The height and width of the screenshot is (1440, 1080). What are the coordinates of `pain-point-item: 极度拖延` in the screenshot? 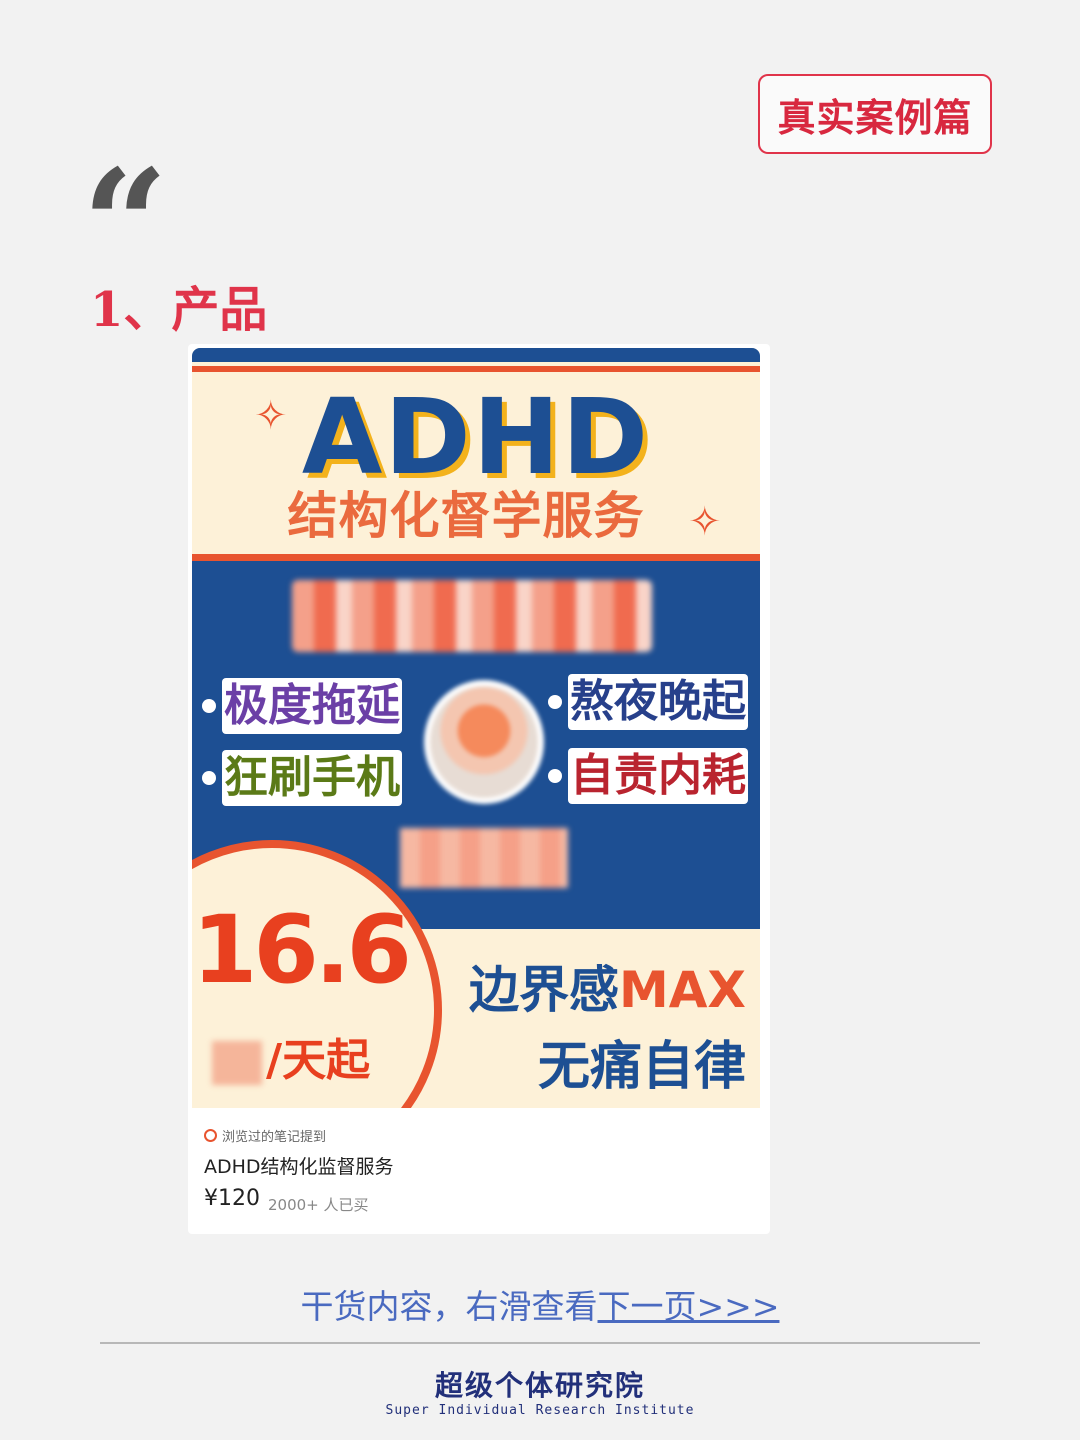 It's located at (302, 706).